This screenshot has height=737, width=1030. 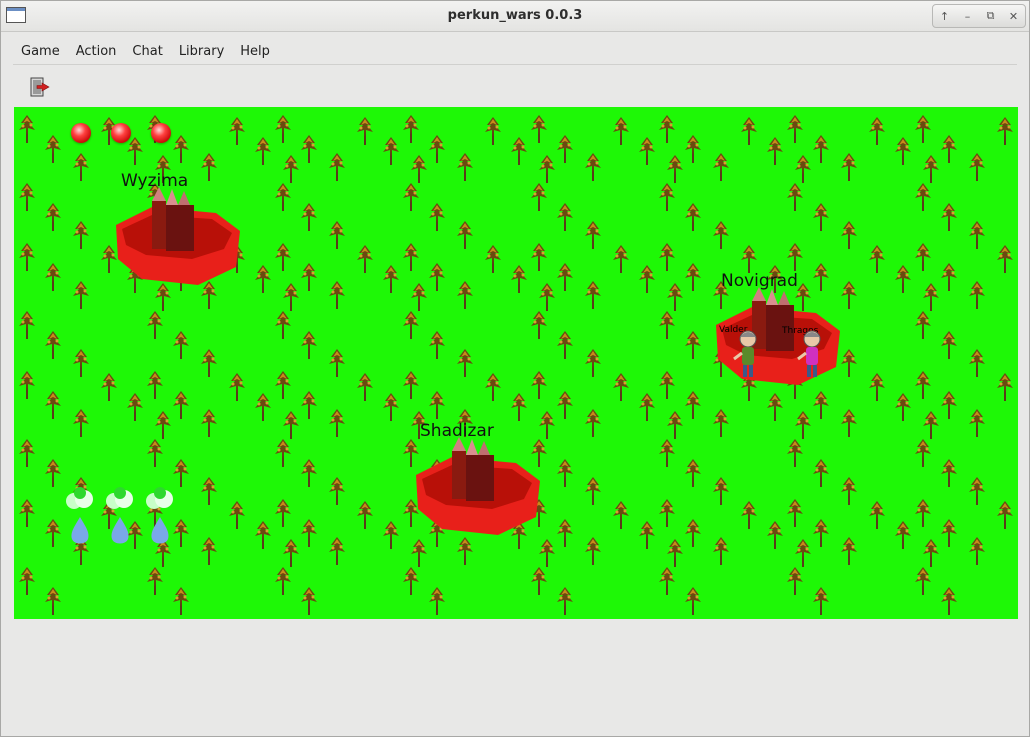 What do you see at coordinates (748, 355) in the screenshot?
I see `character-valder` at bounding box center [748, 355].